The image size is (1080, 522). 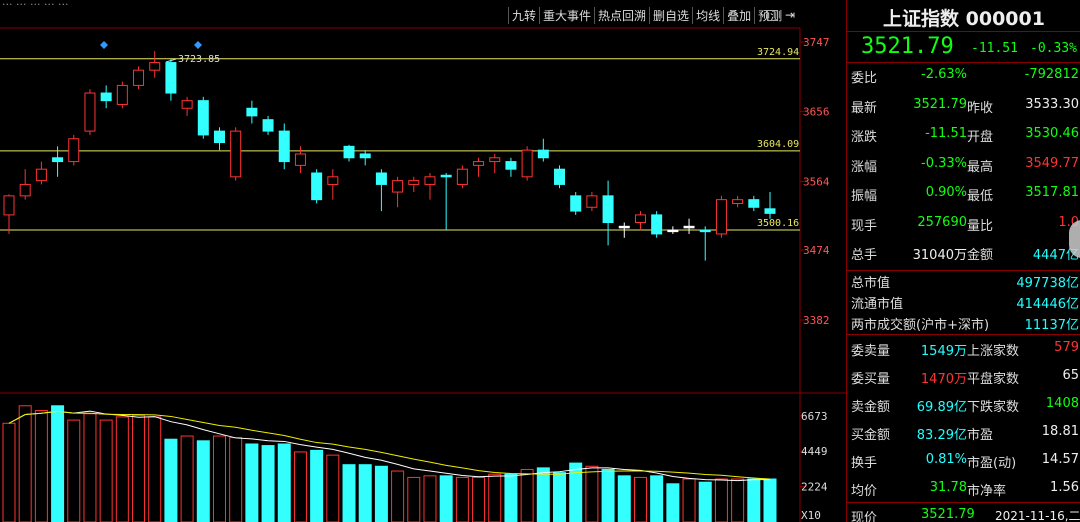 I want to click on rows2-row: 均价 31.78 市净率 1.56, so click(x=963, y=488).